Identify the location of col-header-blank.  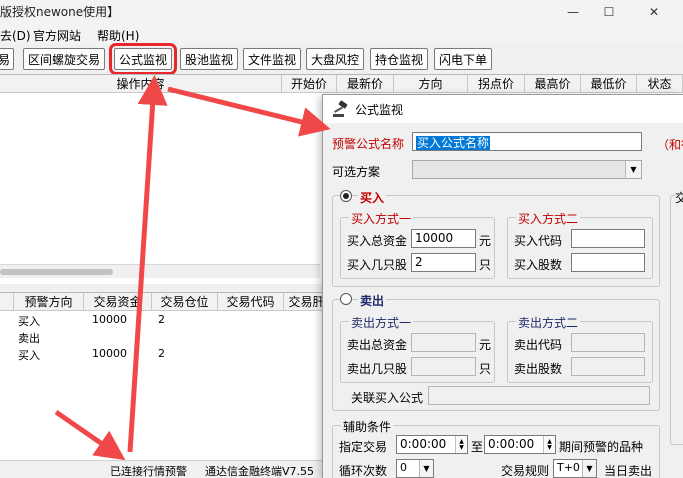
(7, 302).